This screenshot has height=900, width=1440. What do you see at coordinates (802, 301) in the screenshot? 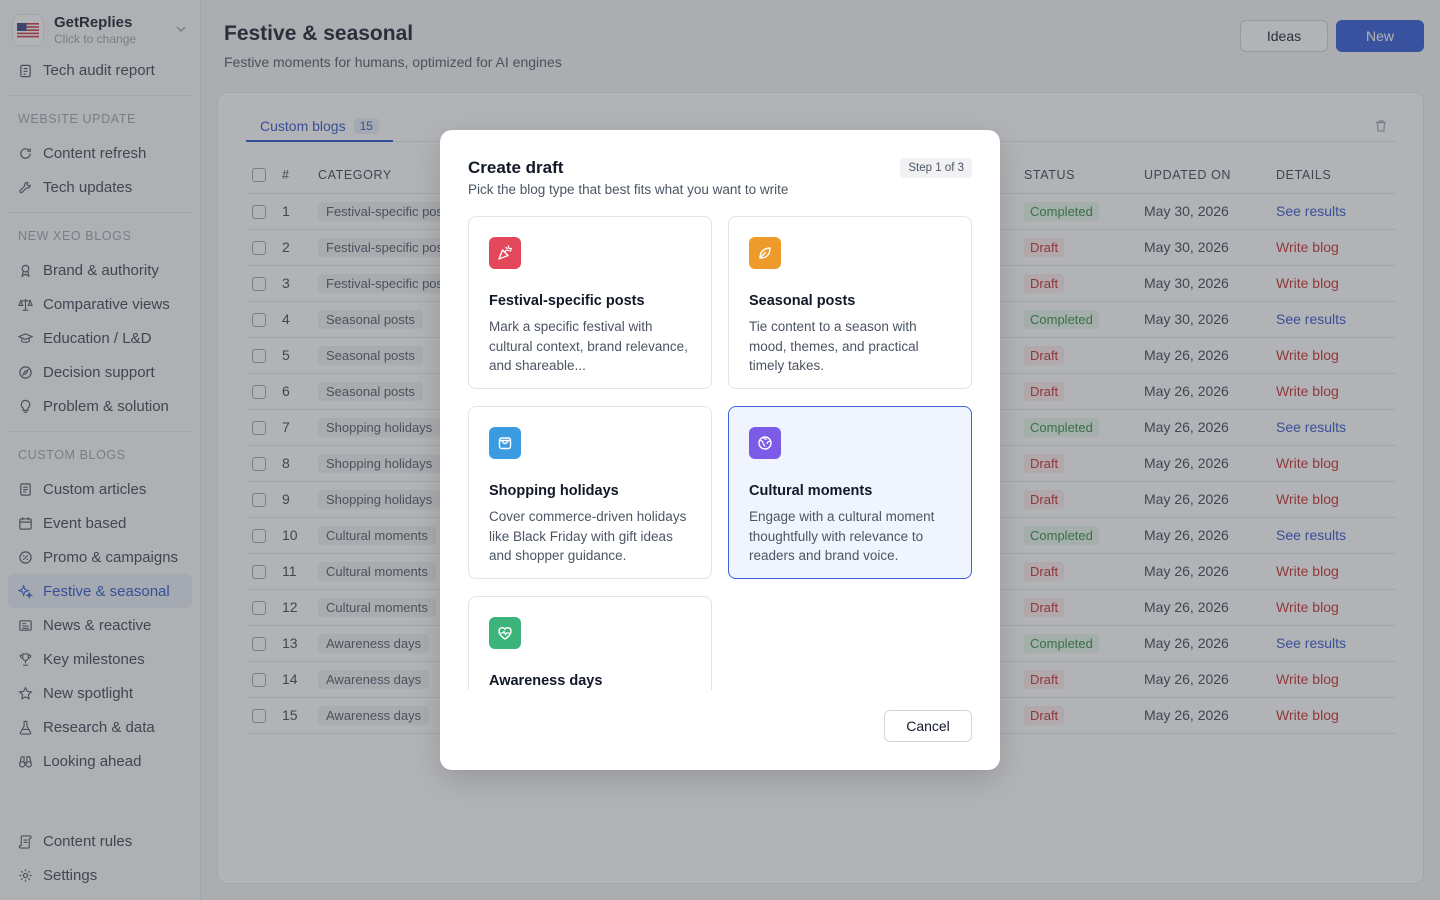
I see `option-title: Seasonal posts` at bounding box center [802, 301].